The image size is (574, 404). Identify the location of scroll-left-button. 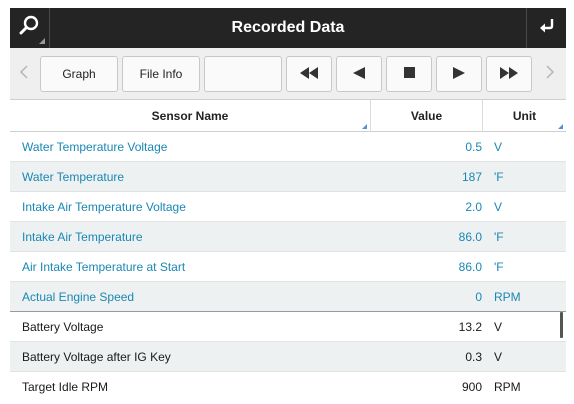
(24, 74).